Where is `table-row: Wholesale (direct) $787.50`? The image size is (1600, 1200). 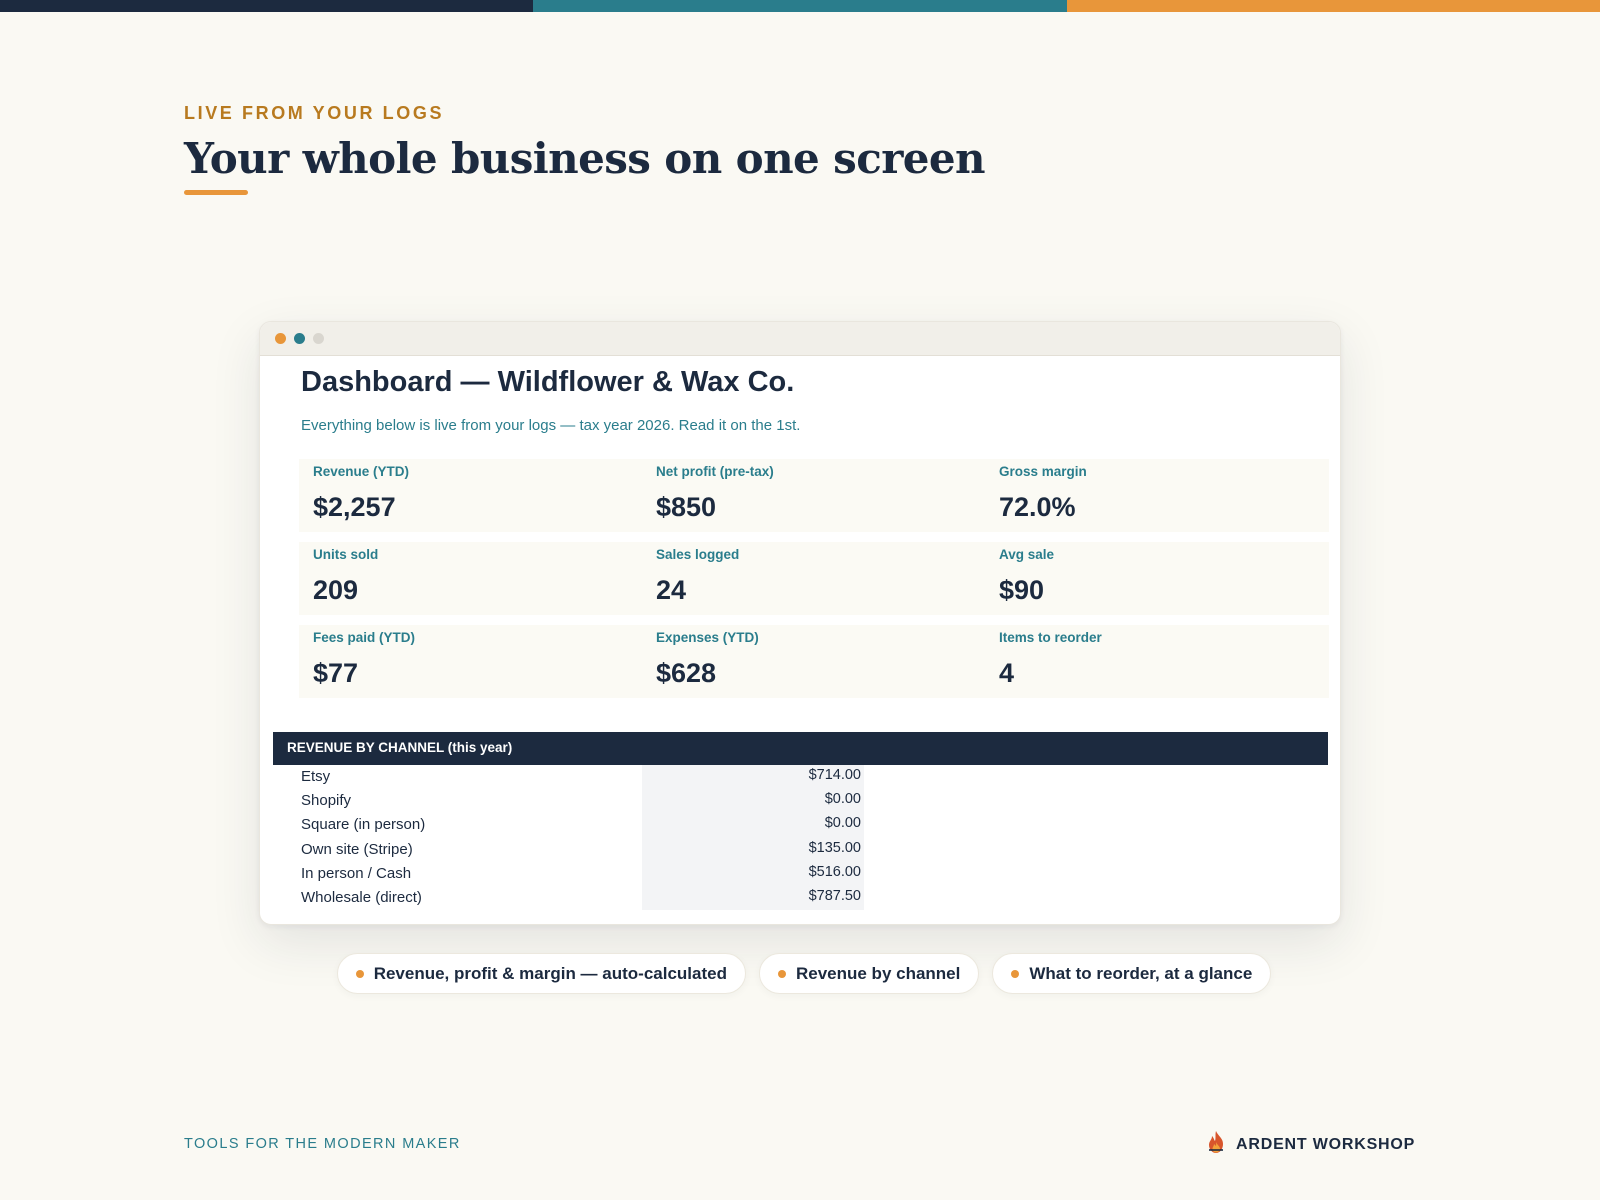 table-row: Wholesale (direct) $787.50 is located at coordinates (800, 898).